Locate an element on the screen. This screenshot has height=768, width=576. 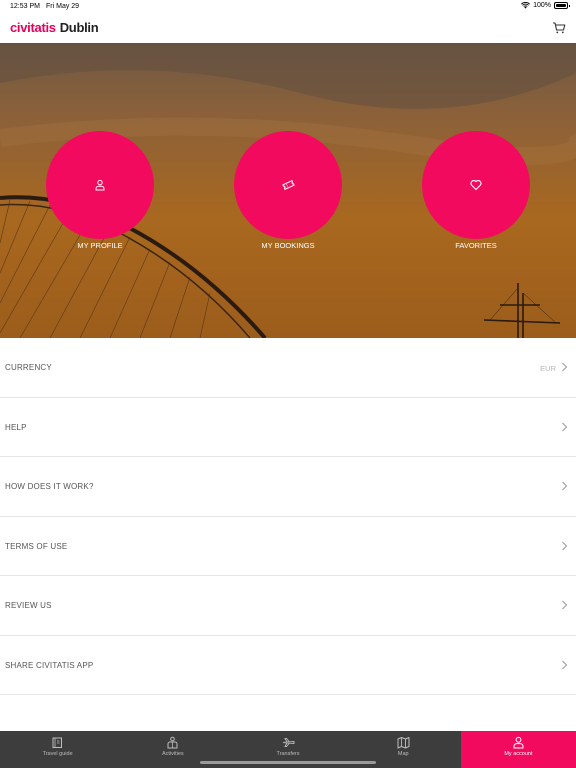
brand-title: civitatis Dublin is located at coordinates (54, 27).